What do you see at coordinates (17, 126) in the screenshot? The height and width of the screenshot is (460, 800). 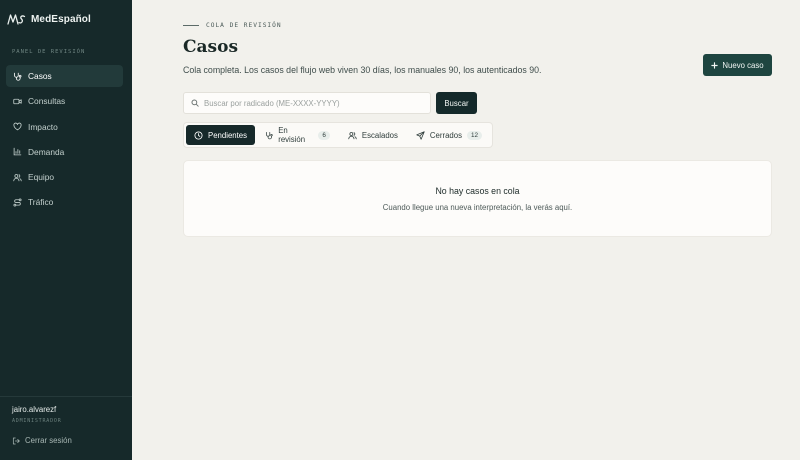 I see `heart-icon` at bounding box center [17, 126].